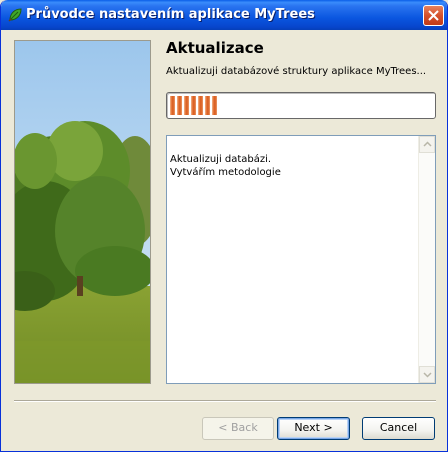 The width and height of the screenshot is (448, 452). What do you see at coordinates (398, 428) in the screenshot?
I see `cancel-button: Cancel` at bounding box center [398, 428].